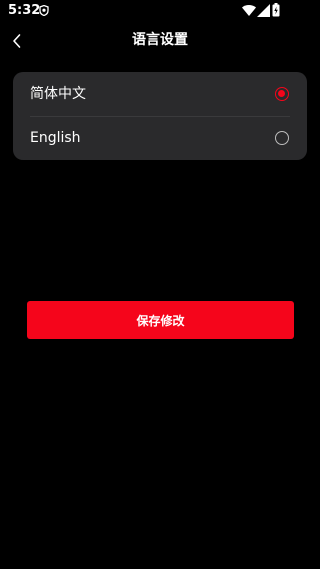 This screenshot has height=569, width=320. I want to click on radio-dot, so click(281, 93).